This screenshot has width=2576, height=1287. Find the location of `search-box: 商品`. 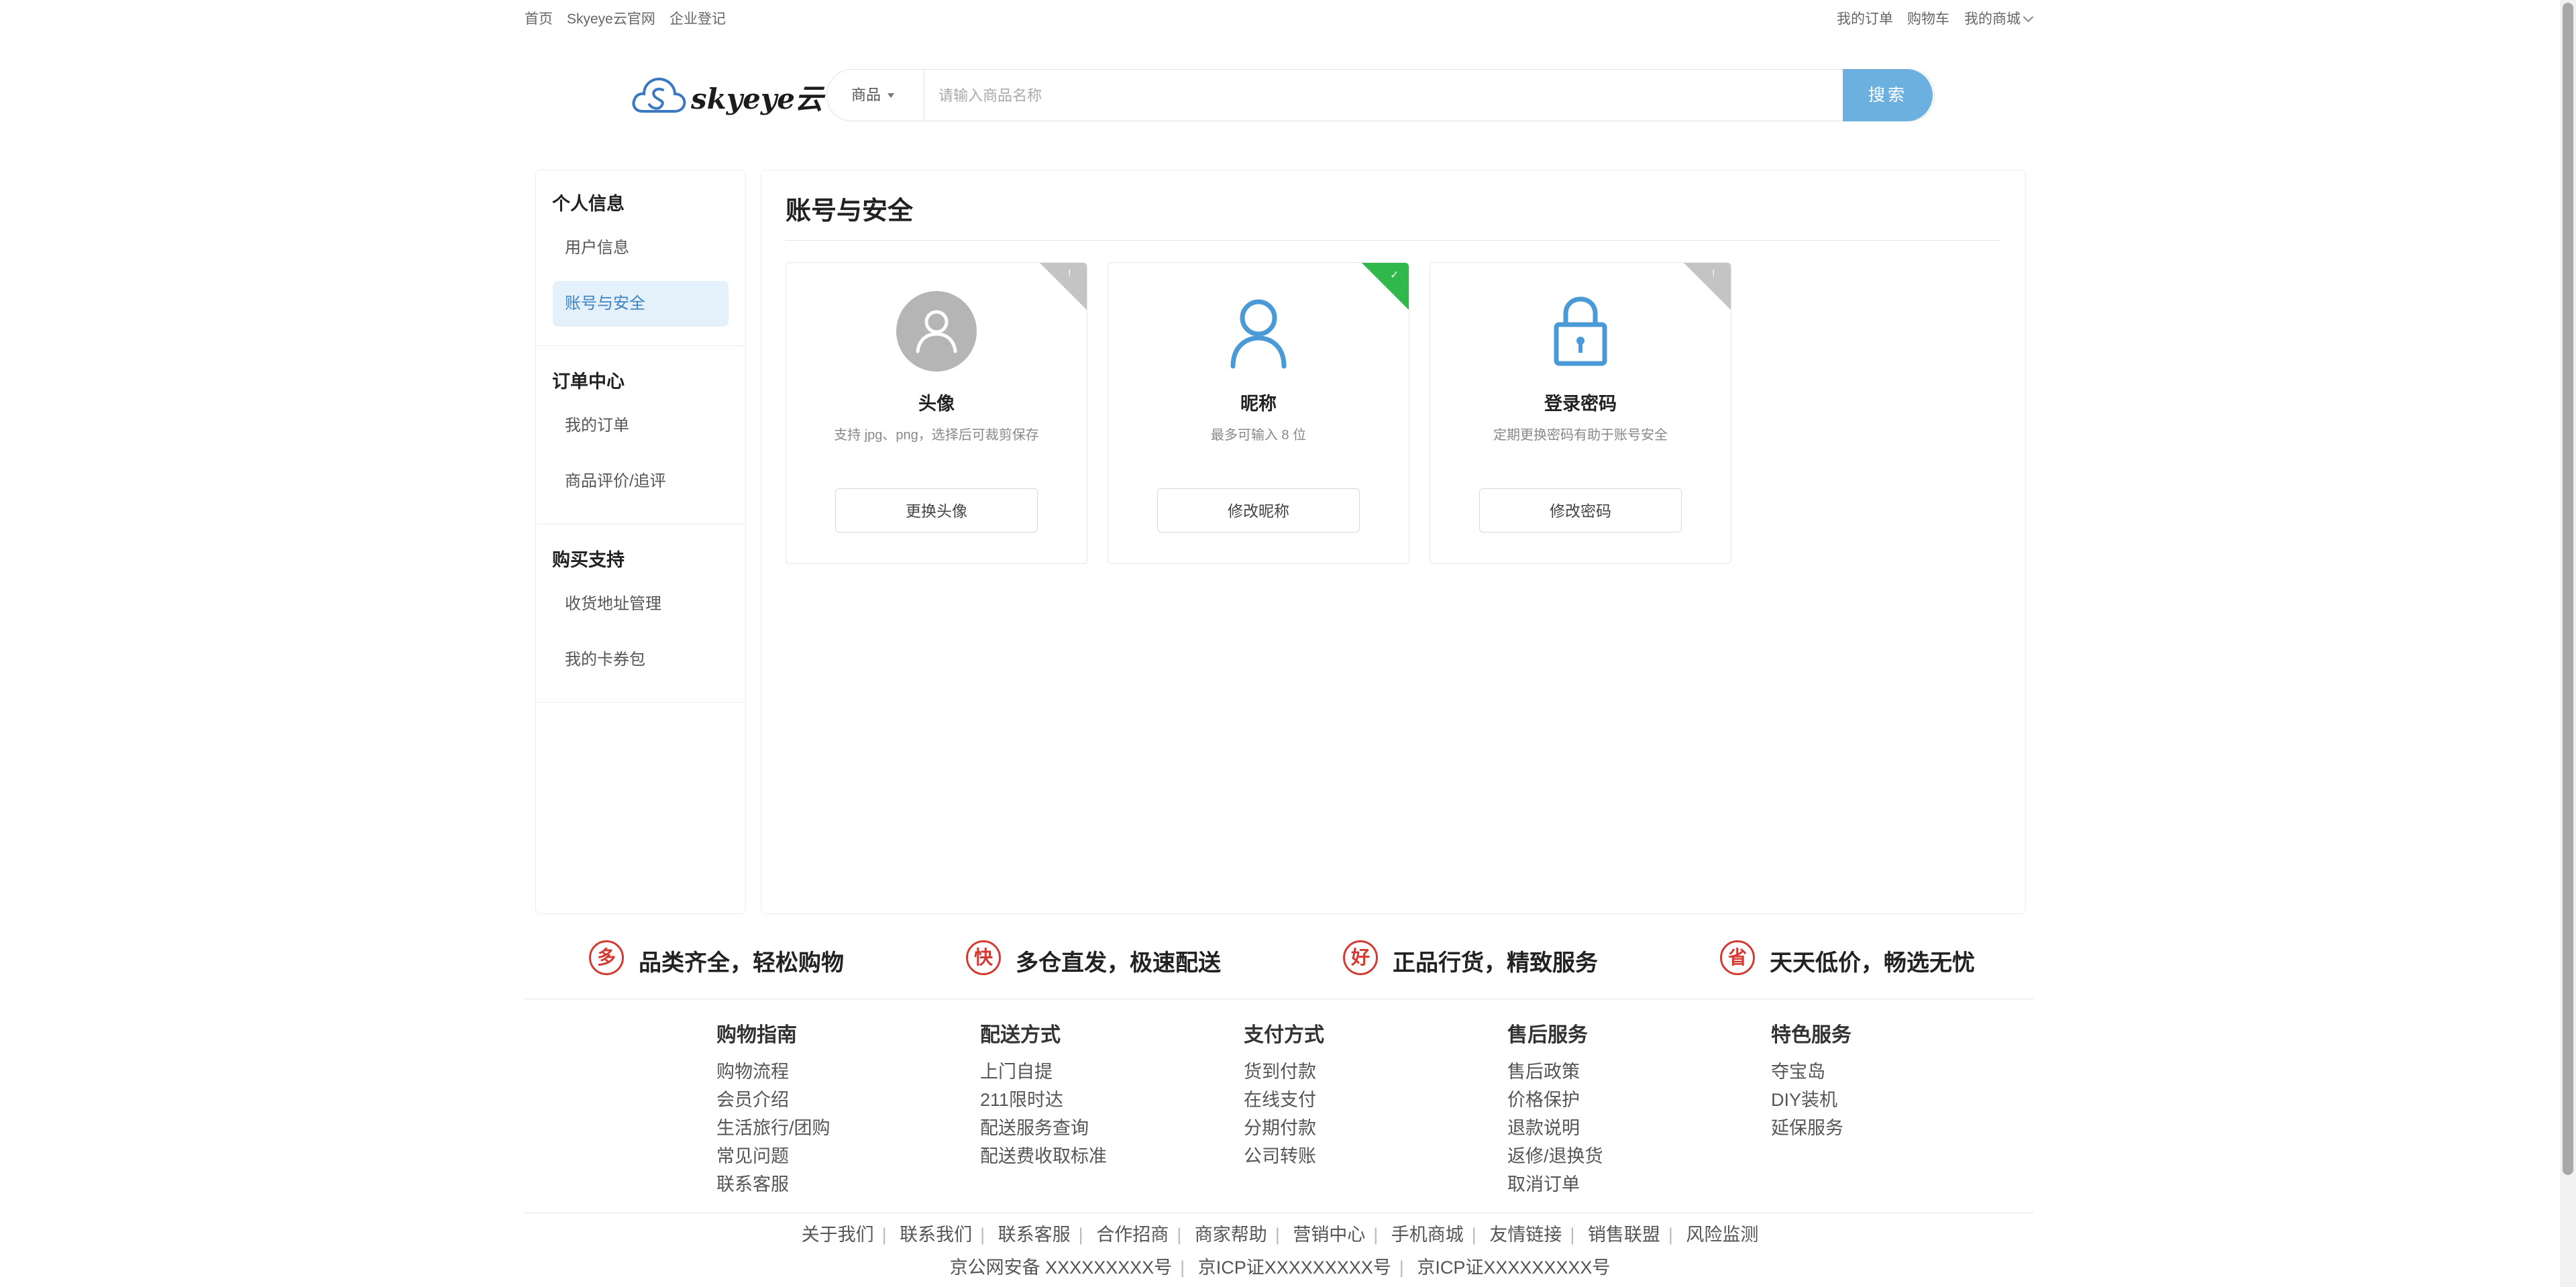

search-box: 商品 is located at coordinates (1380, 95).